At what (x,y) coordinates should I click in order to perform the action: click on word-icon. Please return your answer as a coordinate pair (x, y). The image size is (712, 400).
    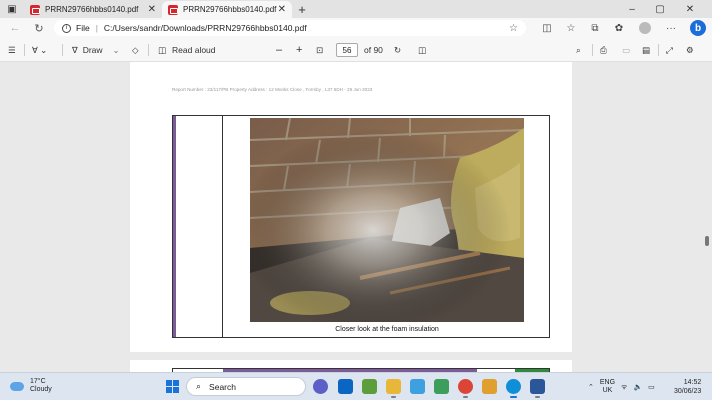
    Looking at the image, I should click on (537, 388).